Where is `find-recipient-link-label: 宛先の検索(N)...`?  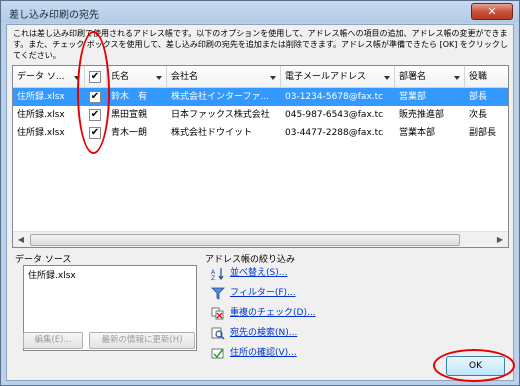 find-recipient-link-label: 宛先の検索(N)... is located at coordinates (263, 333).